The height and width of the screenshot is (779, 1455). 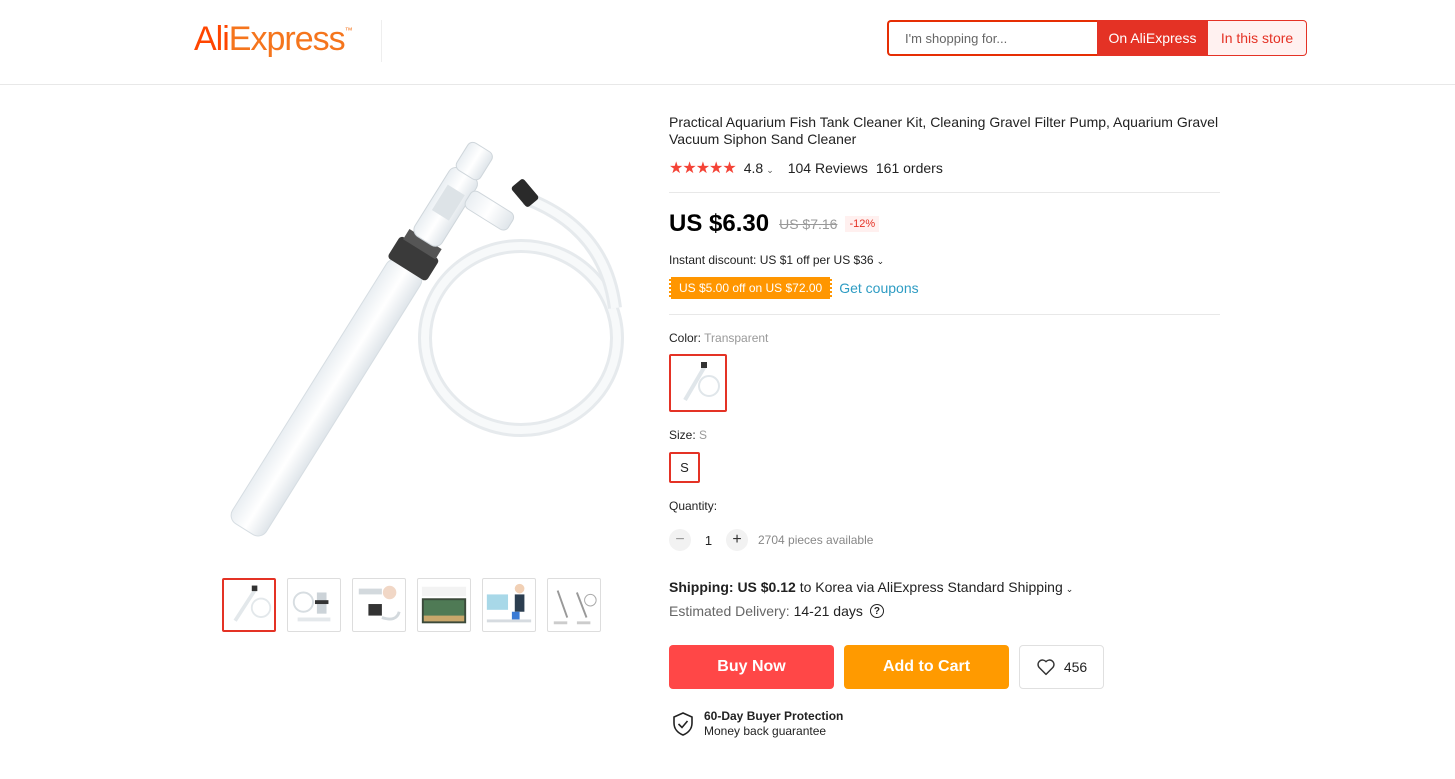 I want to click on size-option-s: S, so click(x=684, y=467).